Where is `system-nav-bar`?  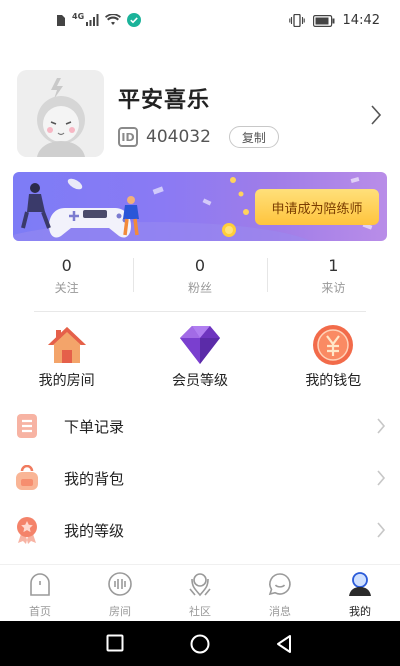 system-nav-bar is located at coordinates (200, 643).